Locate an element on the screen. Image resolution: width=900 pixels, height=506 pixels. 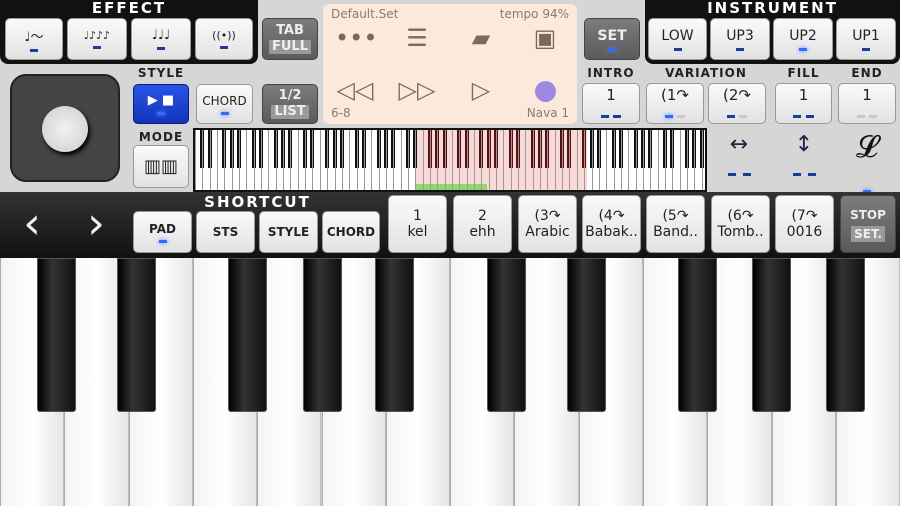
keyboard-height-icon: ↕ is located at coordinates (804, 157).